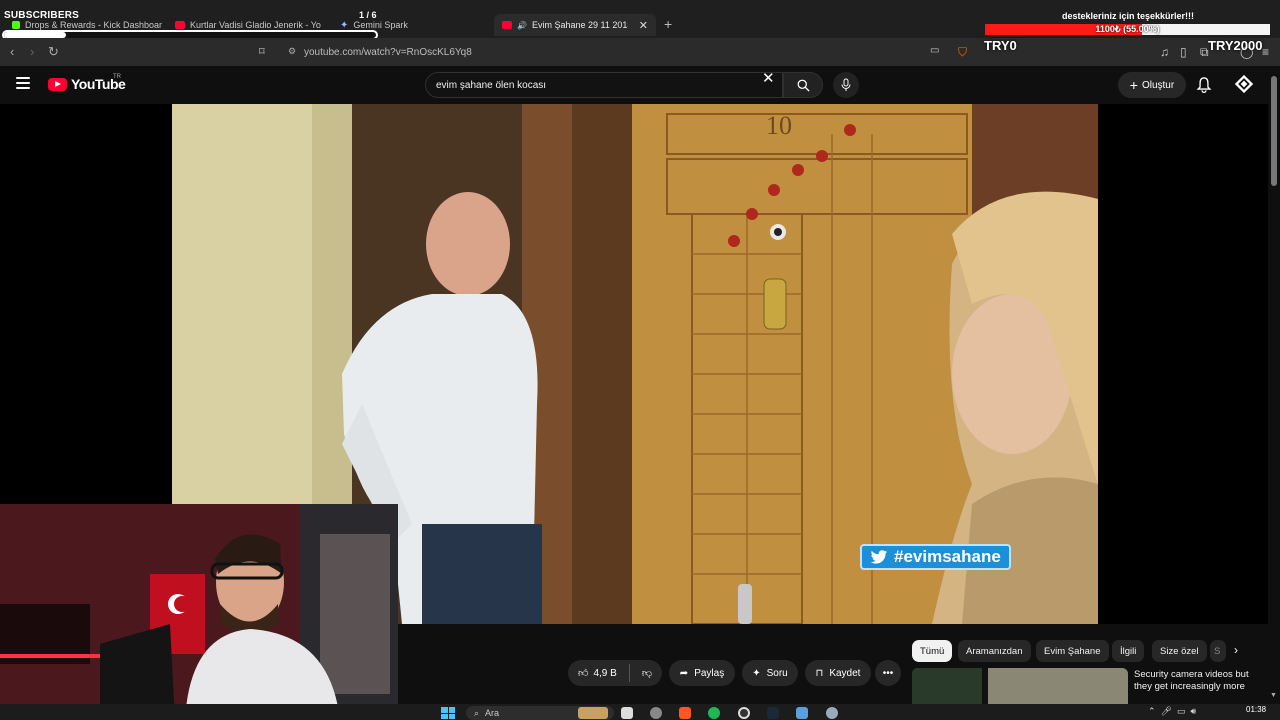 The height and width of the screenshot is (720, 1280). I want to click on dislike-button: 👎︎, so click(647, 673).